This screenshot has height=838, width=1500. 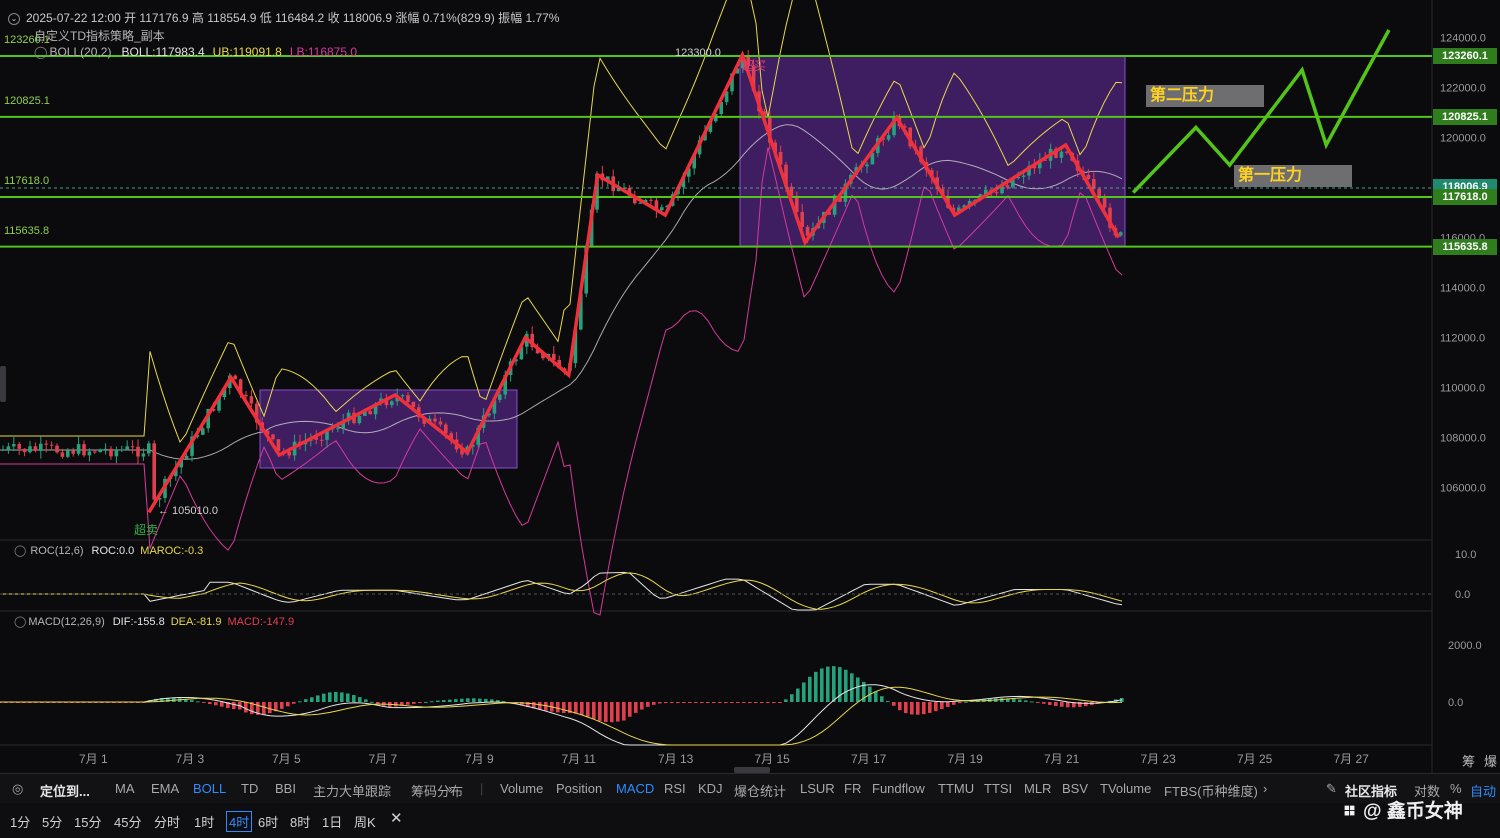 What do you see at coordinates (127, 821) in the screenshot?
I see `timeframe-3: 45分` at bounding box center [127, 821].